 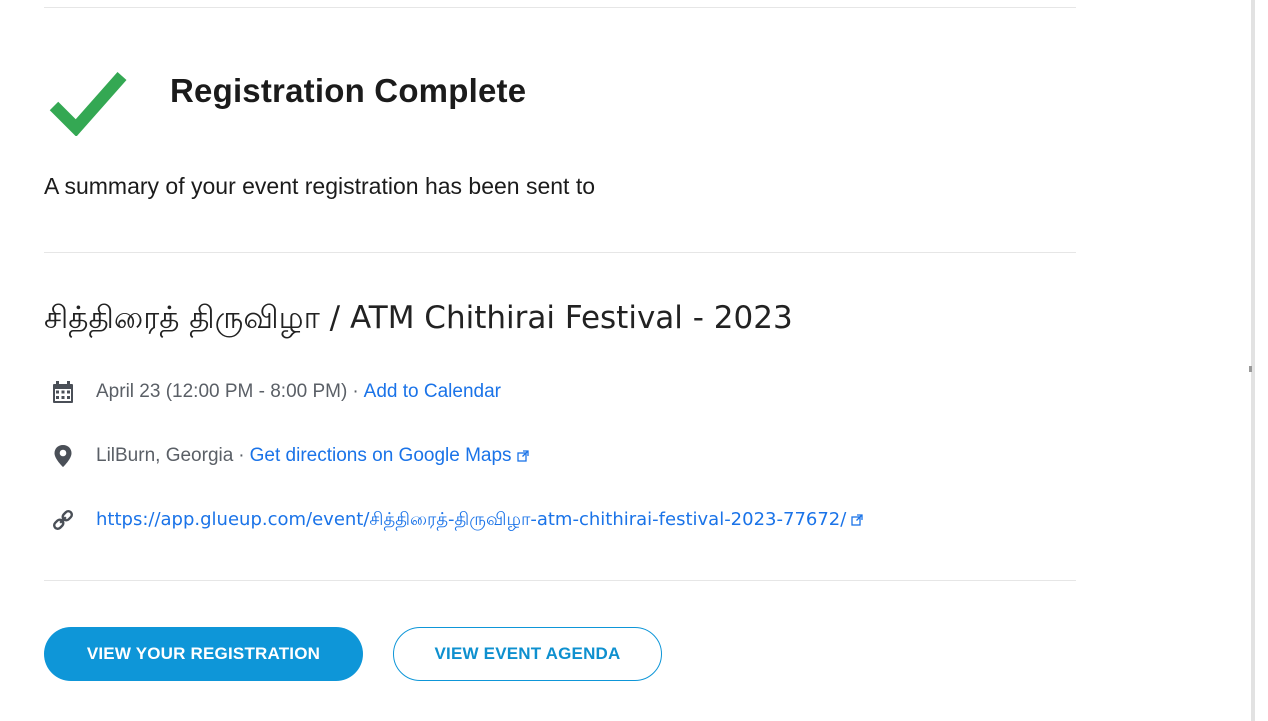 What do you see at coordinates (63, 392) in the screenshot?
I see `calendar-icon` at bounding box center [63, 392].